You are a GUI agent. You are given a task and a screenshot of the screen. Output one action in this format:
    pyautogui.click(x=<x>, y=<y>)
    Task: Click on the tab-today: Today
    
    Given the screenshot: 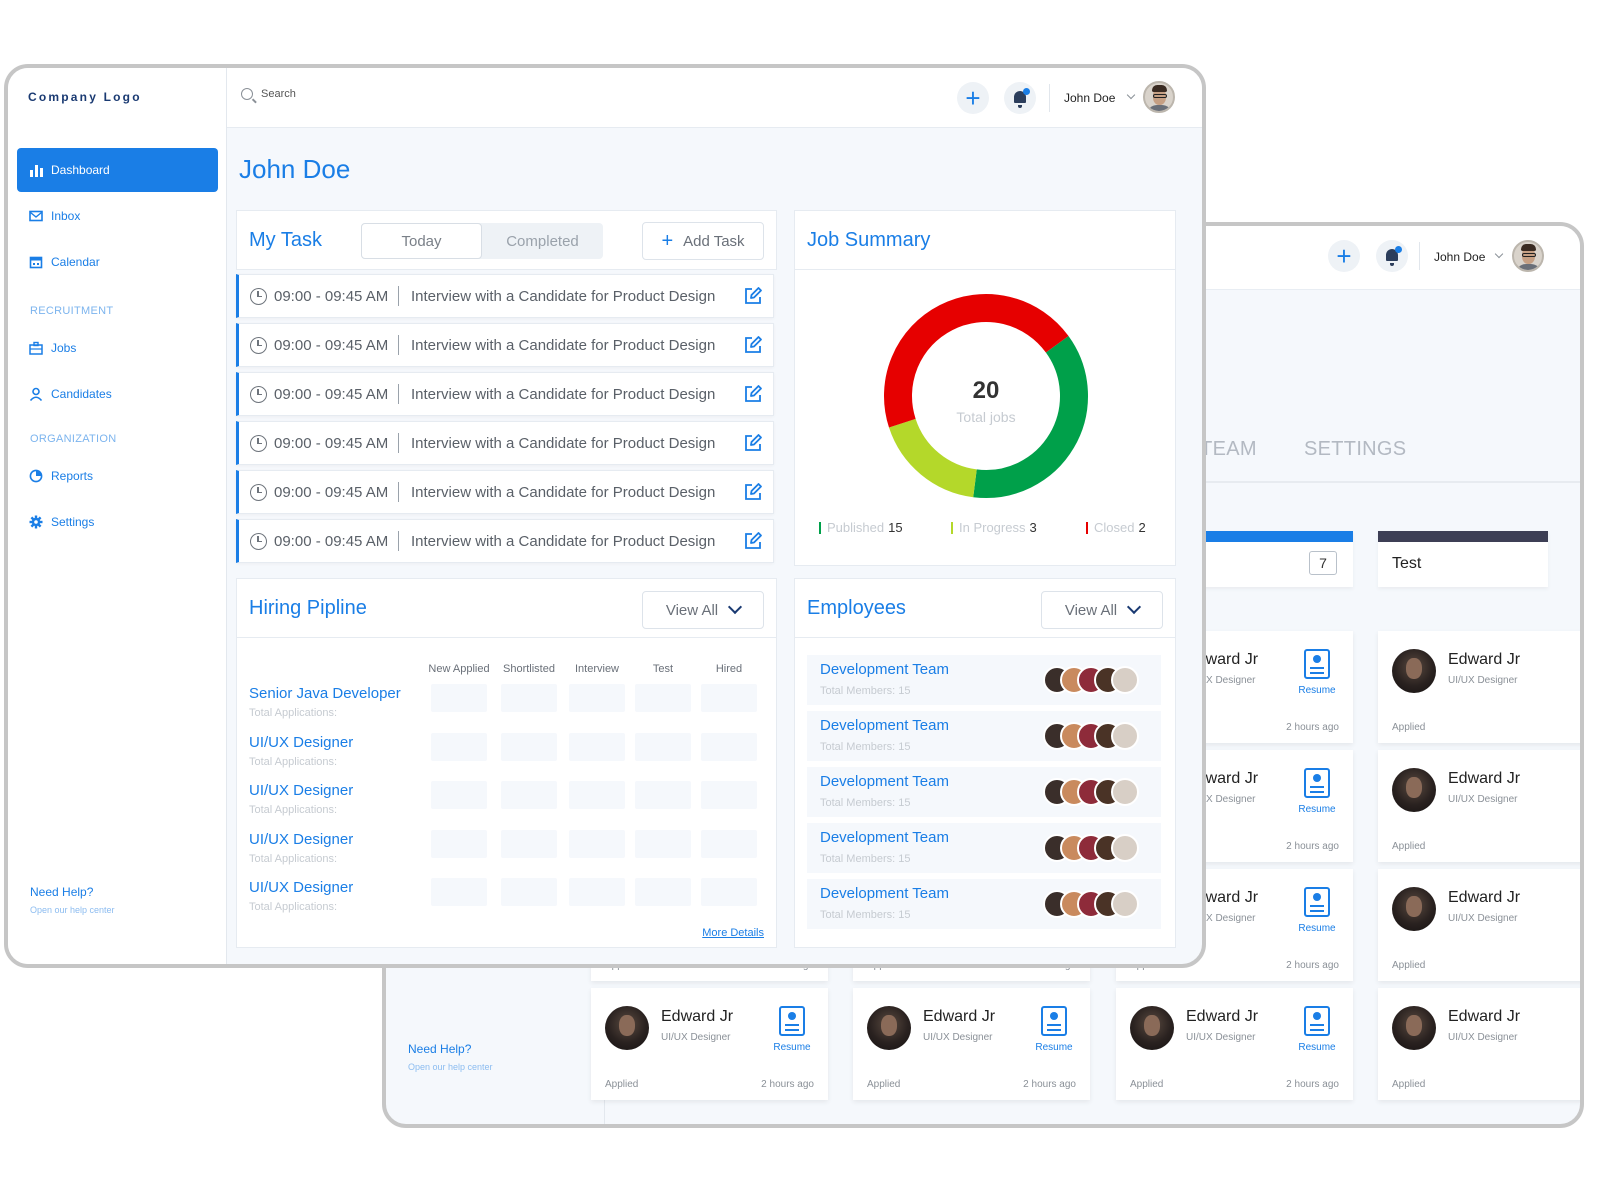 What is the action you would take?
    pyautogui.click(x=421, y=241)
    